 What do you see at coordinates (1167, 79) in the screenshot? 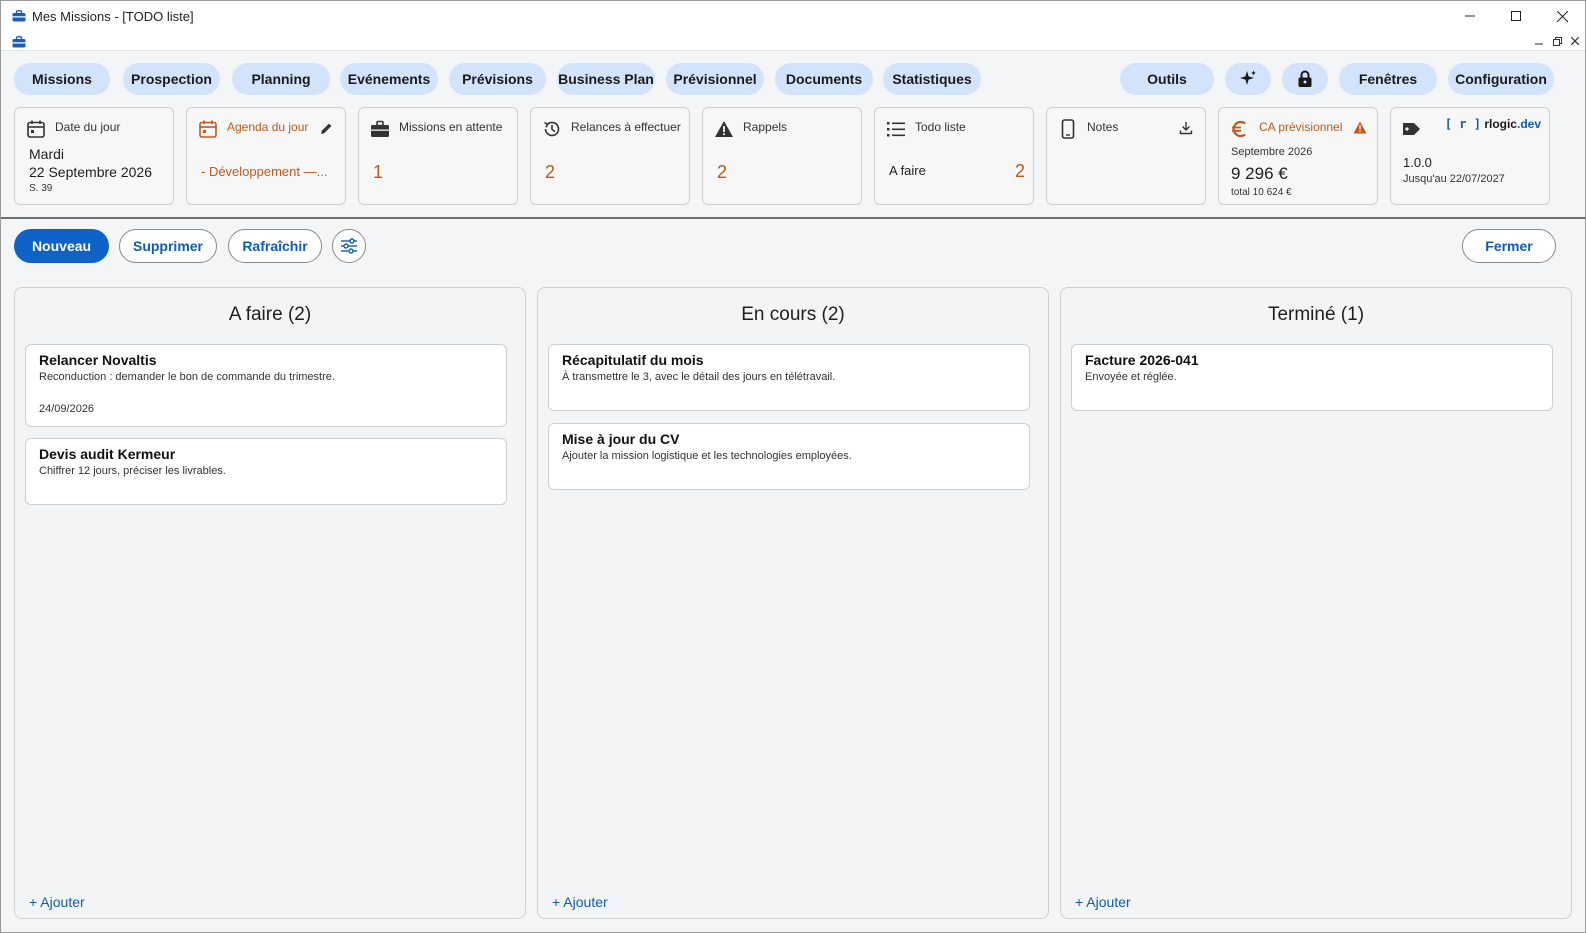
I see `nav-outils: Outils` at bounding box center [1167, 79].